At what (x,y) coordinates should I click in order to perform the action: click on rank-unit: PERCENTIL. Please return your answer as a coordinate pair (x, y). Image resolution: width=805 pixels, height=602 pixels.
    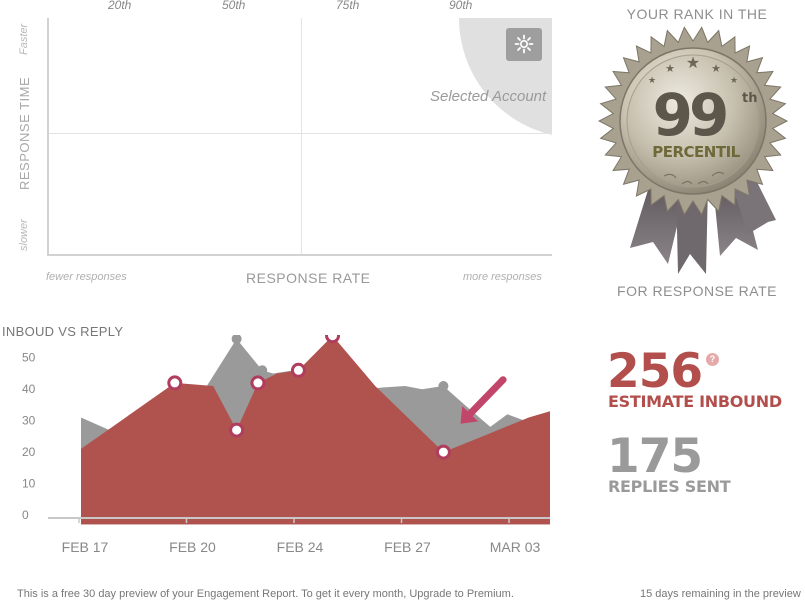
    Looking at the image, I should click on (696, 152).